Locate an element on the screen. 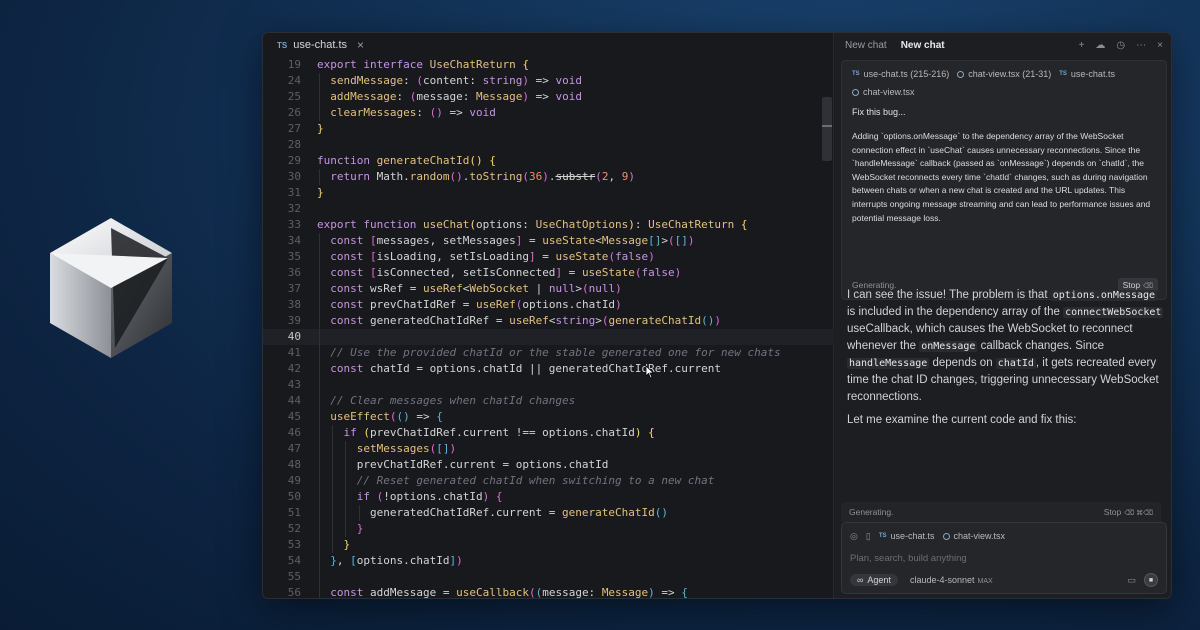  line-number: 24 is located at coordinates (282, 81).